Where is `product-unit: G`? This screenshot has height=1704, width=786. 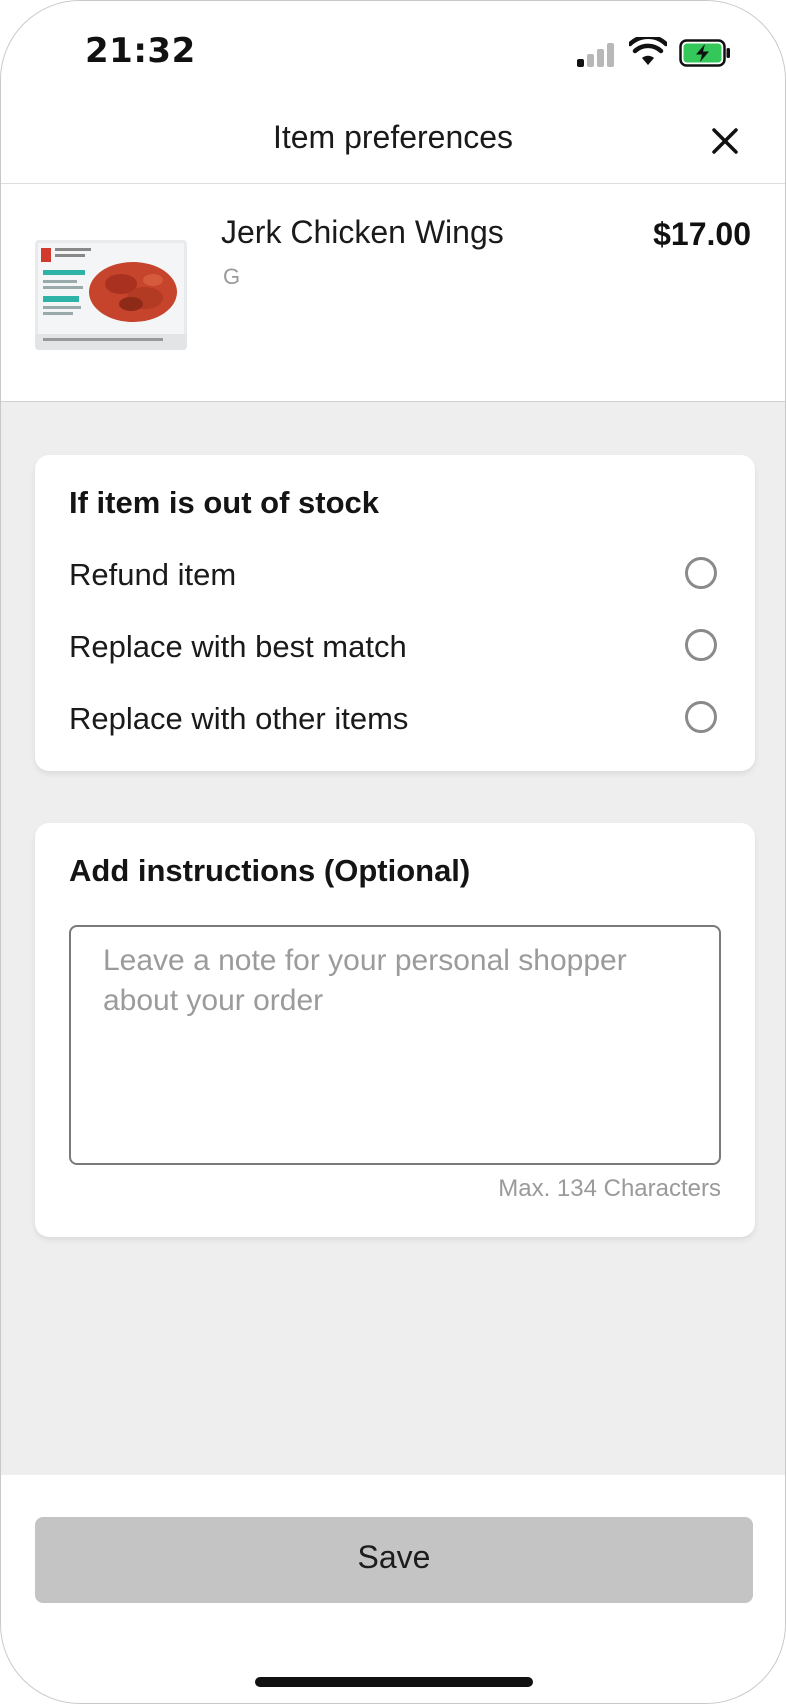 product-unit: G is located at coordinates (232, 276).